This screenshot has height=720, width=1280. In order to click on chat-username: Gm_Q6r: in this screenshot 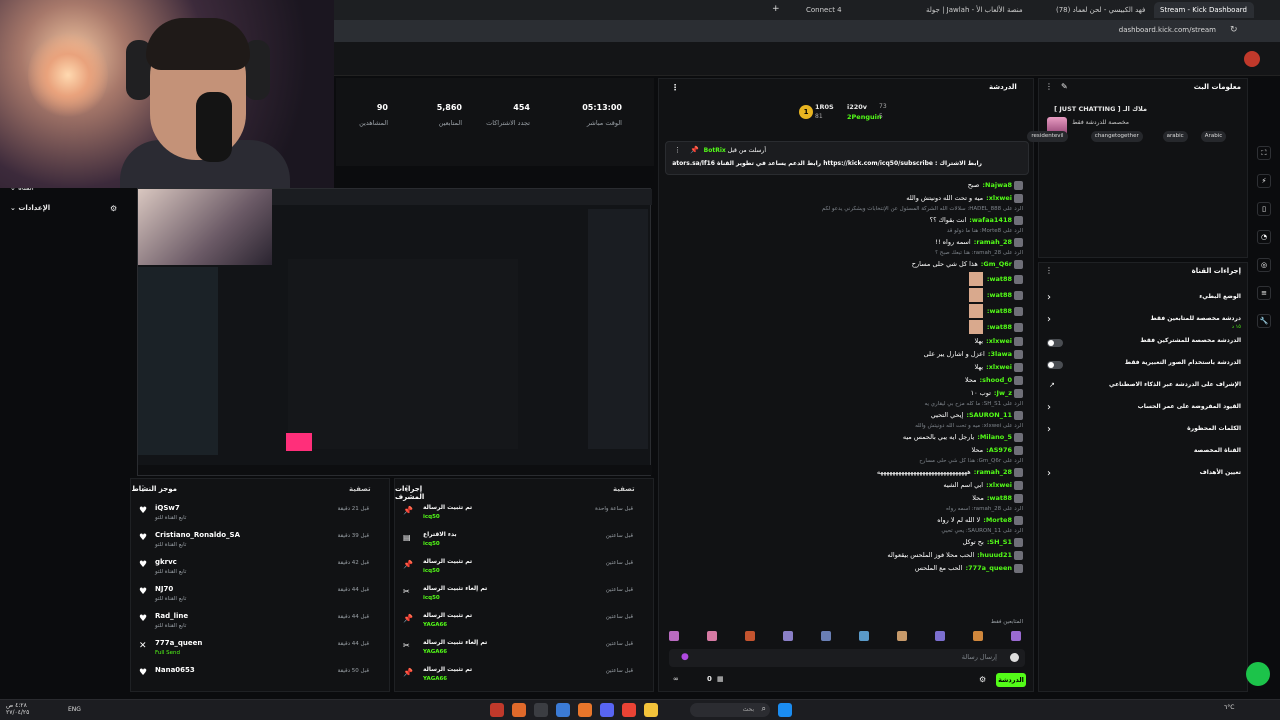, I will do `click(996, 264)`.